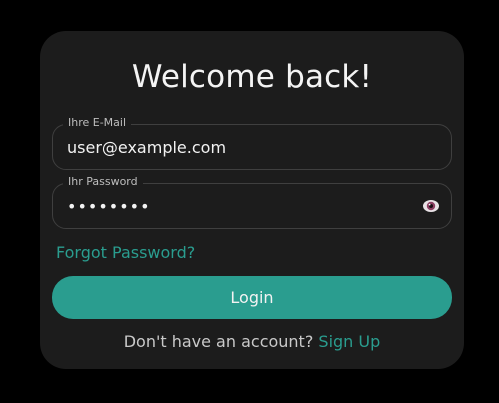 Image resolution: width=499 pixels, height=403 pixels. I want to click on page-title: Welcome back!, so click(252, 77).